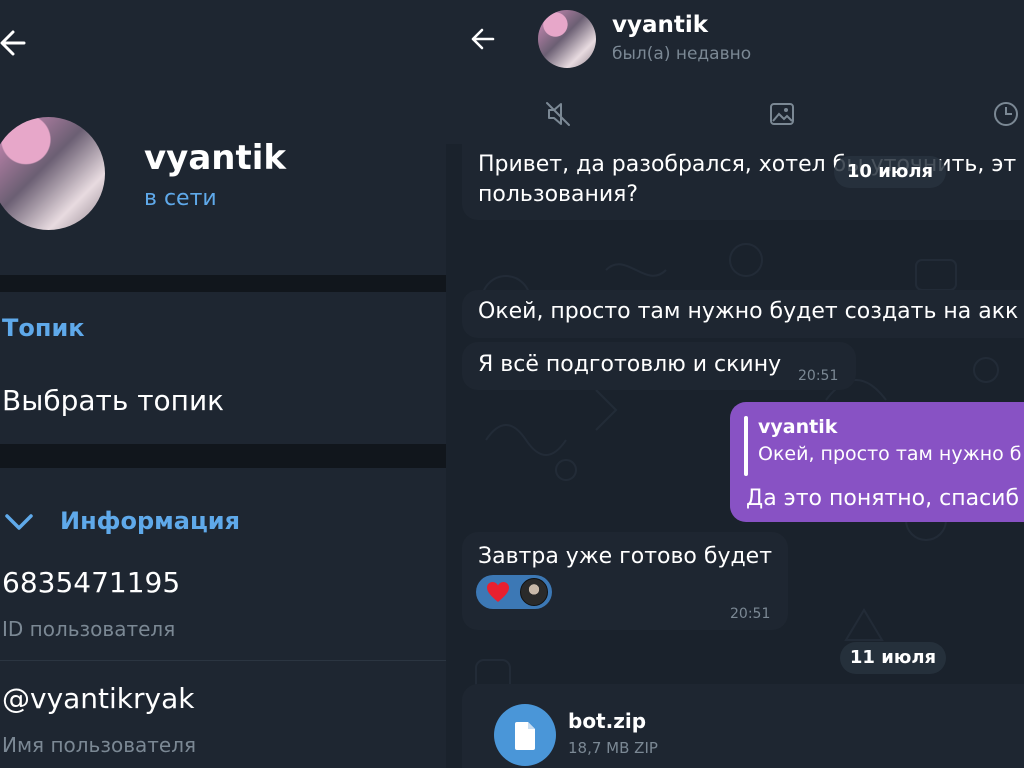 The image size is (1024, 768). Describe the element at coordinates (223, 368) in the screenshot. I see `topic-section: Топик Выбрать топик` at that location.